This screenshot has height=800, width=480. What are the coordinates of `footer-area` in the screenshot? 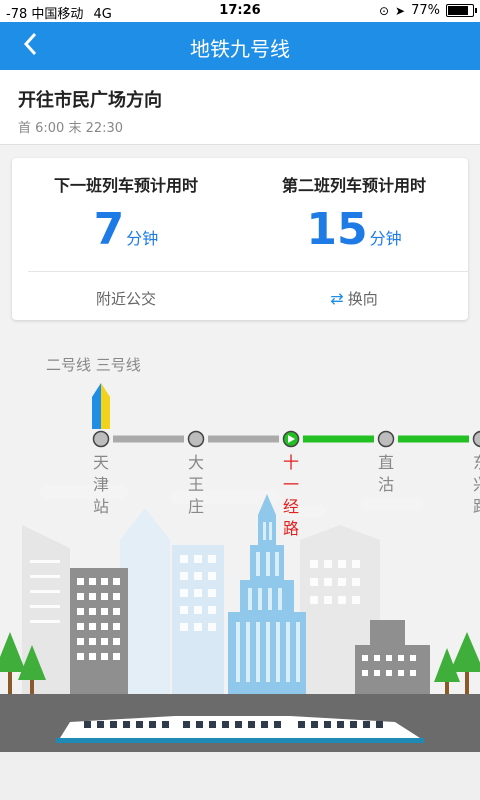 It's located at (240, 776).